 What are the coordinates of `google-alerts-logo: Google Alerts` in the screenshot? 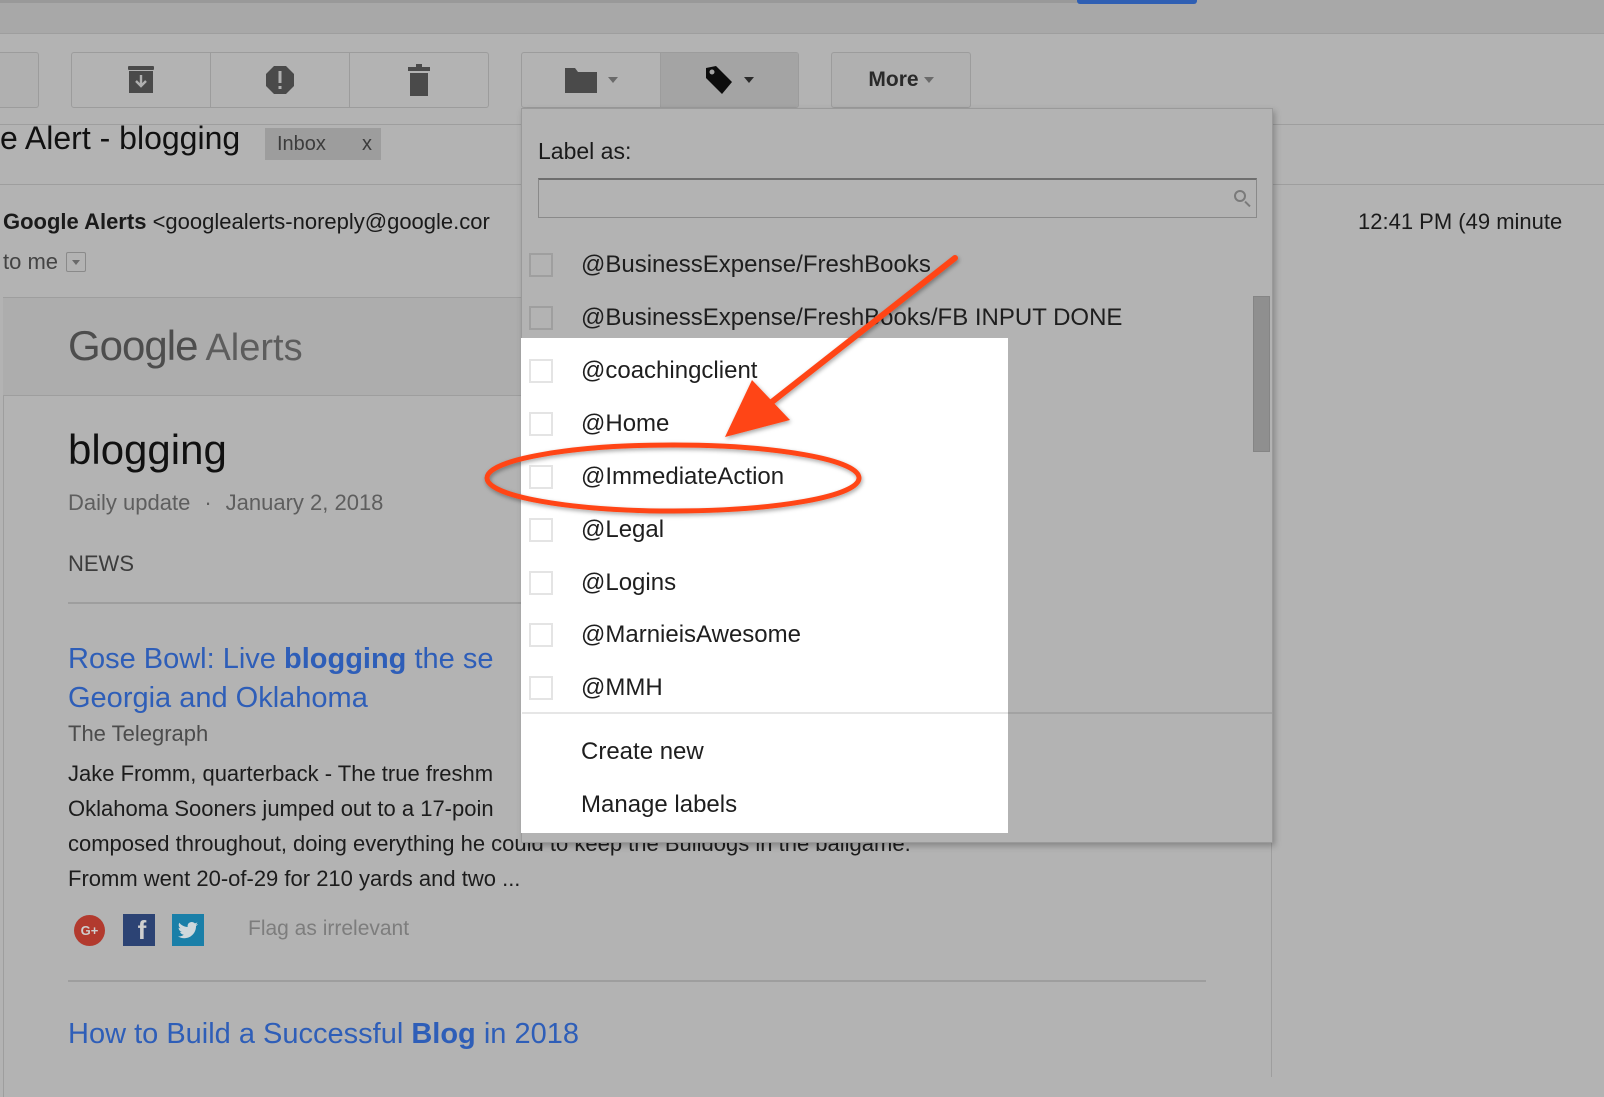 It's located at (185, 346).